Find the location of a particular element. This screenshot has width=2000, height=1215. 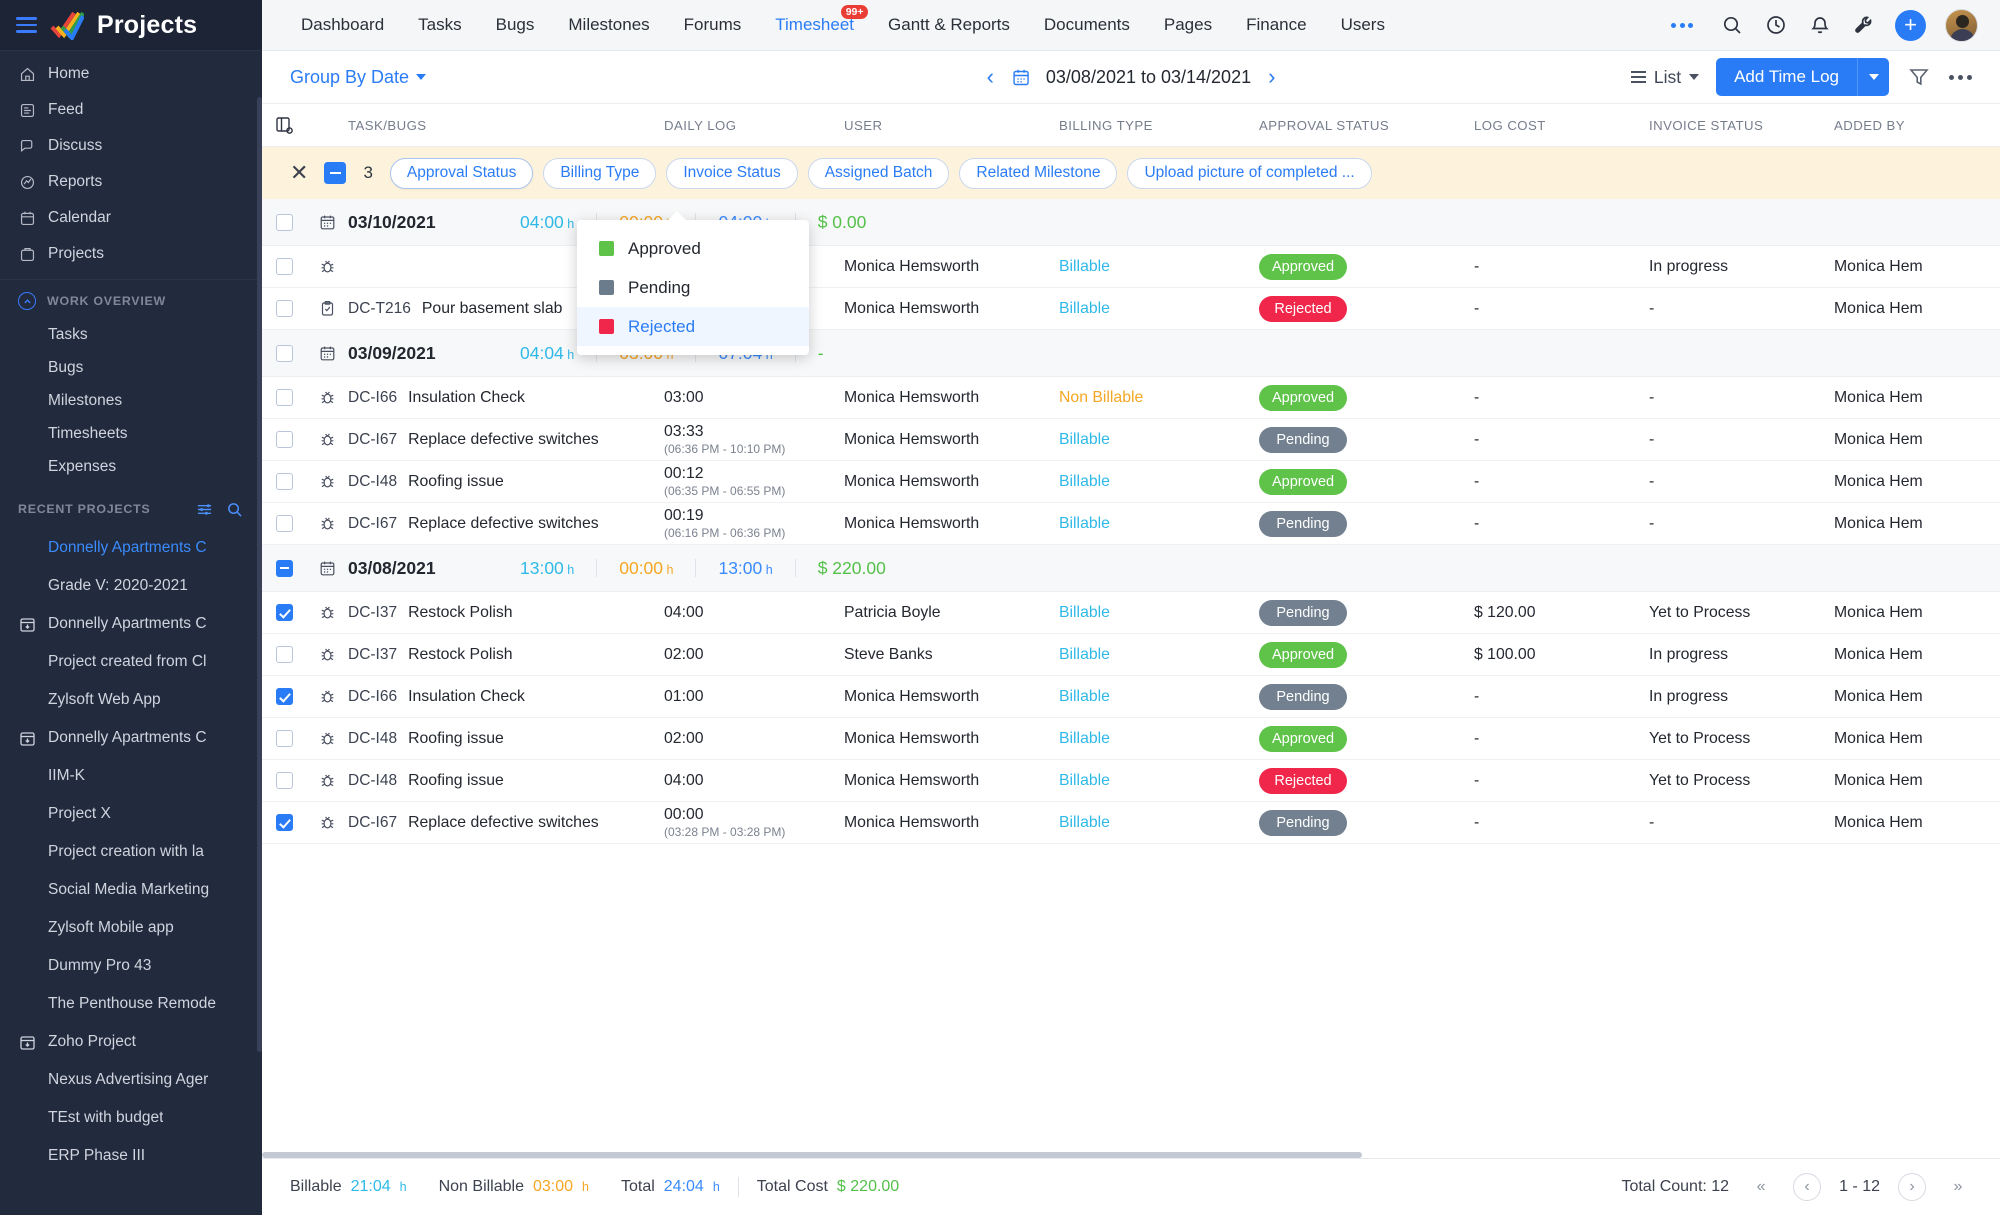

nav-tab-pages: Pages is located at coordinates (1188, 25).